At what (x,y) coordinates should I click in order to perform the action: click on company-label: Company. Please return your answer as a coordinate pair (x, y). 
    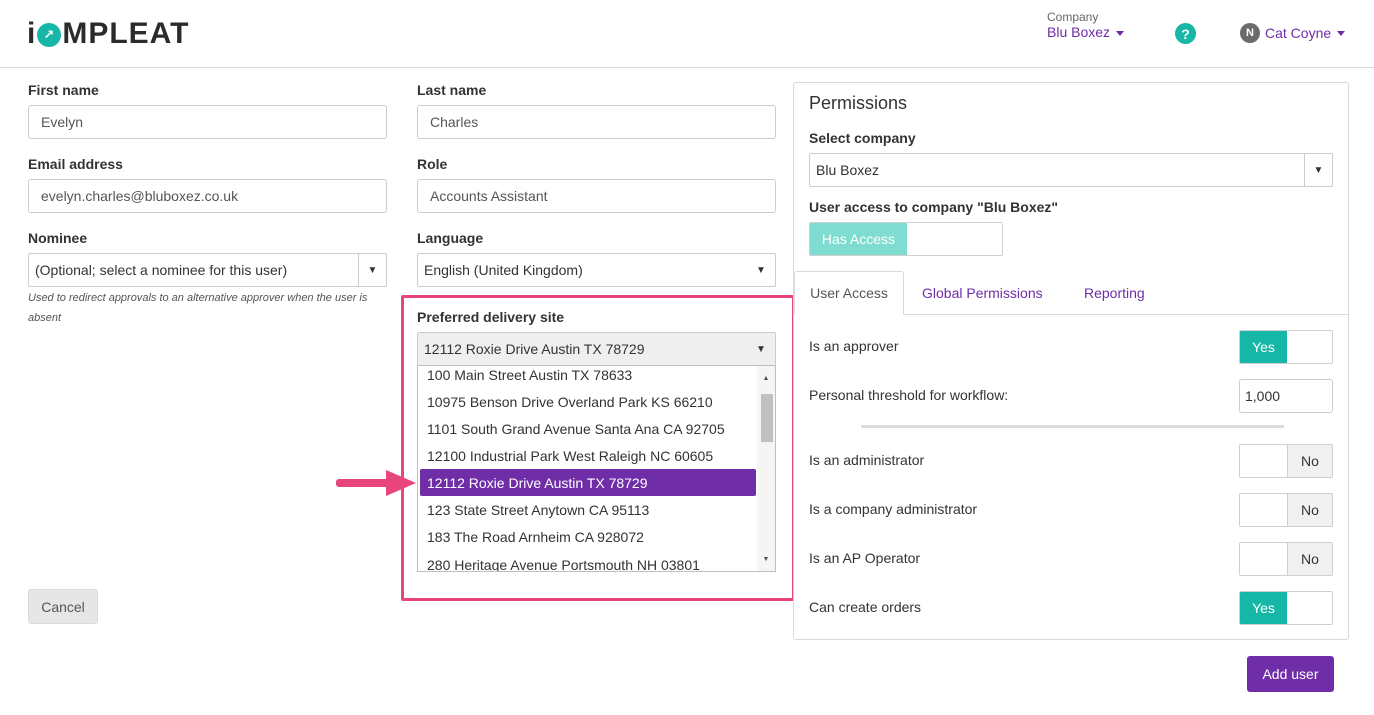
    Looking at the image, I should click on (1073, 17).